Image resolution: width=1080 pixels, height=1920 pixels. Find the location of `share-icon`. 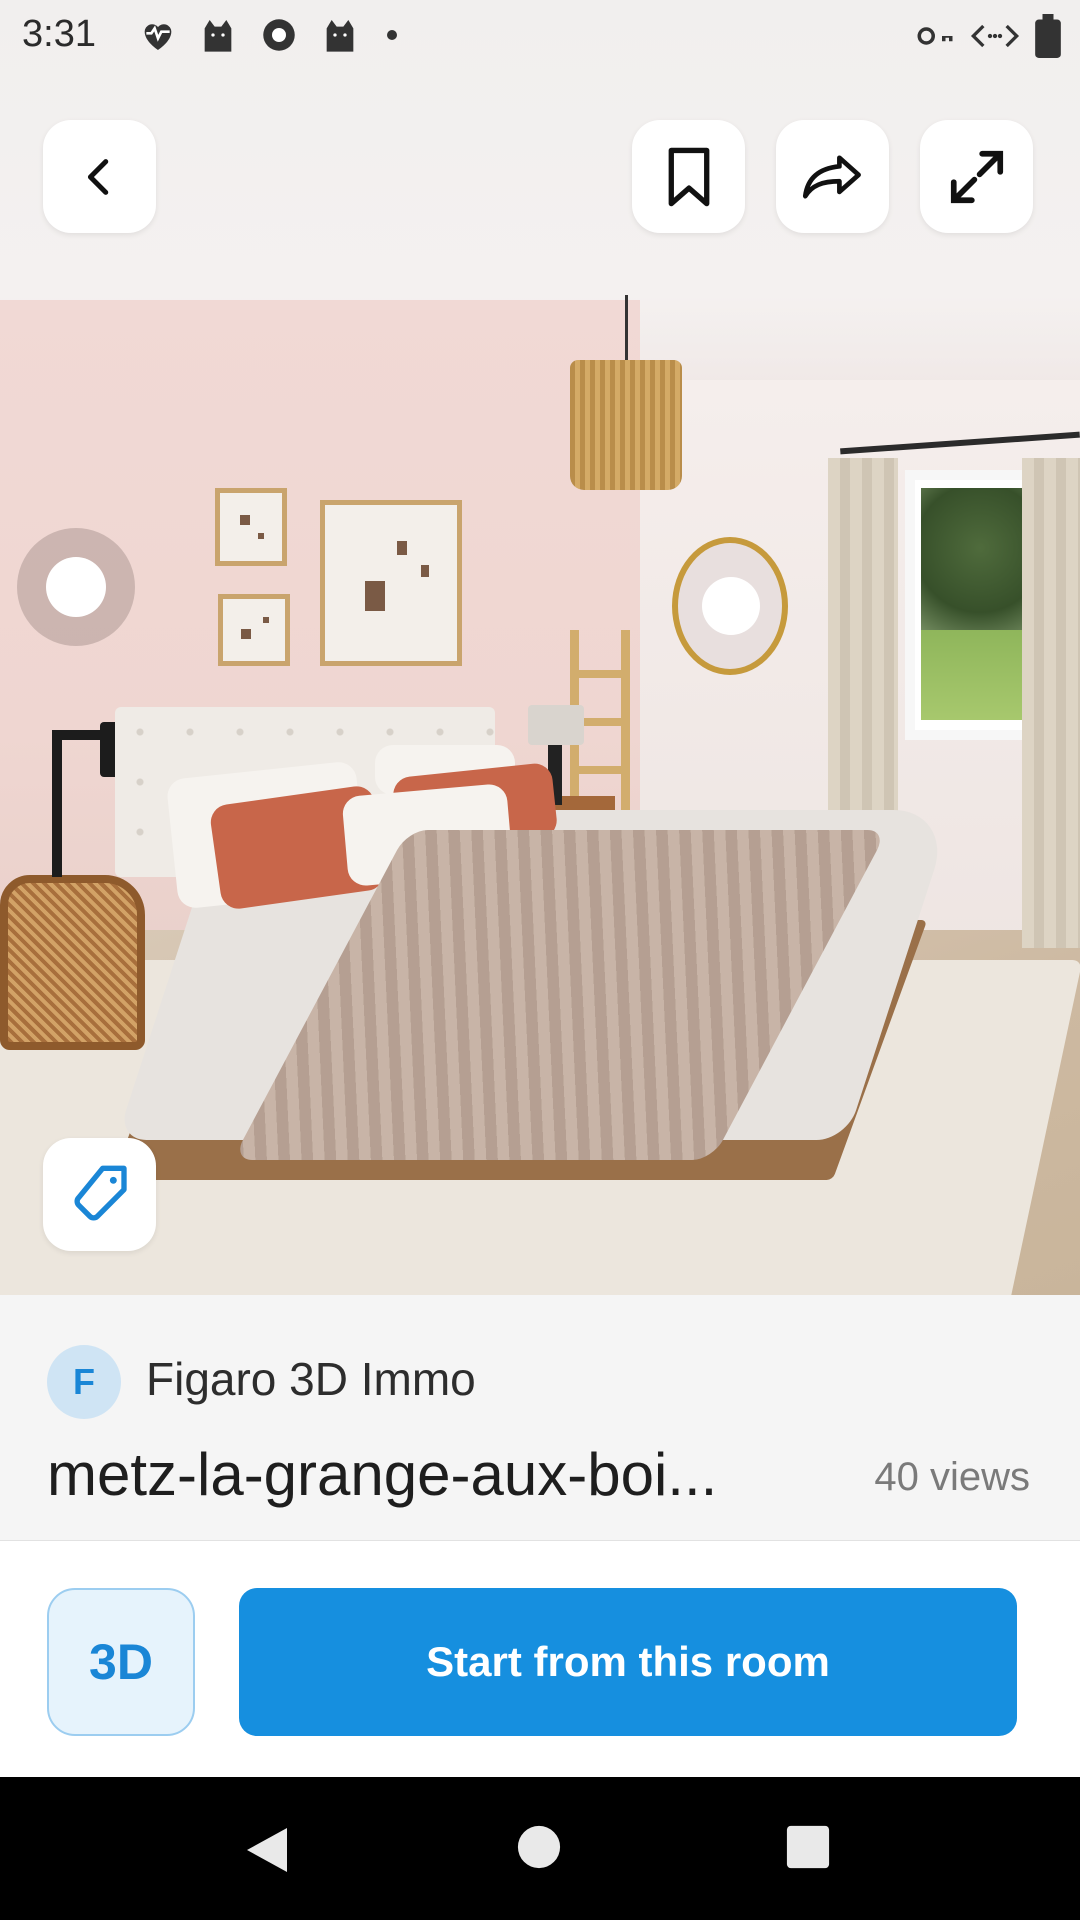

share-icon is located at coordinates (831, 176).